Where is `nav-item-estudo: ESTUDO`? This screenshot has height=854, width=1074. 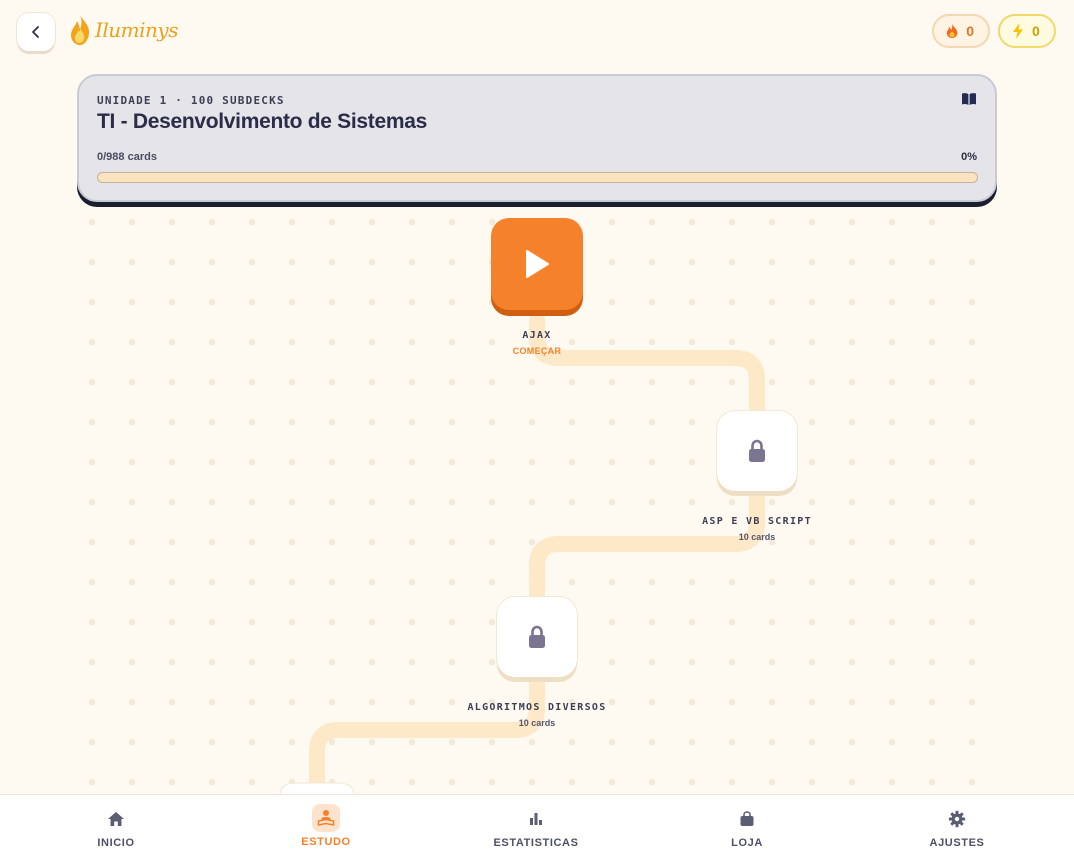 nav-item-estudo: ESTUDO is located at coordinates (326, 824).